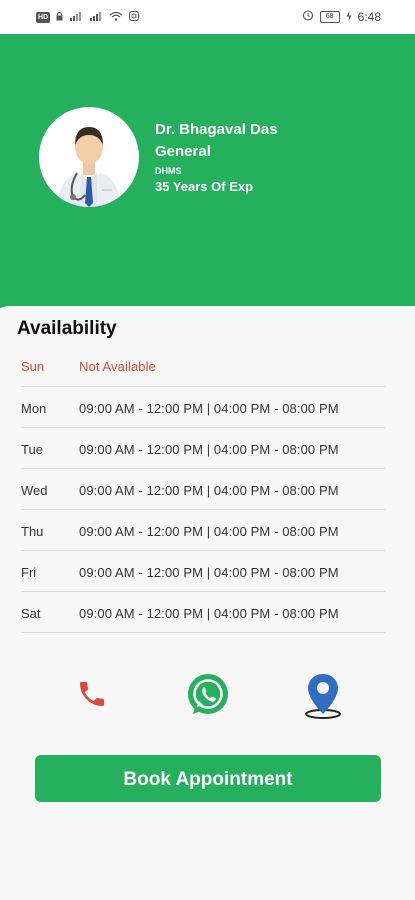 The height and width of the screenshot is (900, 415). I want to click on schedule-day: Sat, so click(31, 613).